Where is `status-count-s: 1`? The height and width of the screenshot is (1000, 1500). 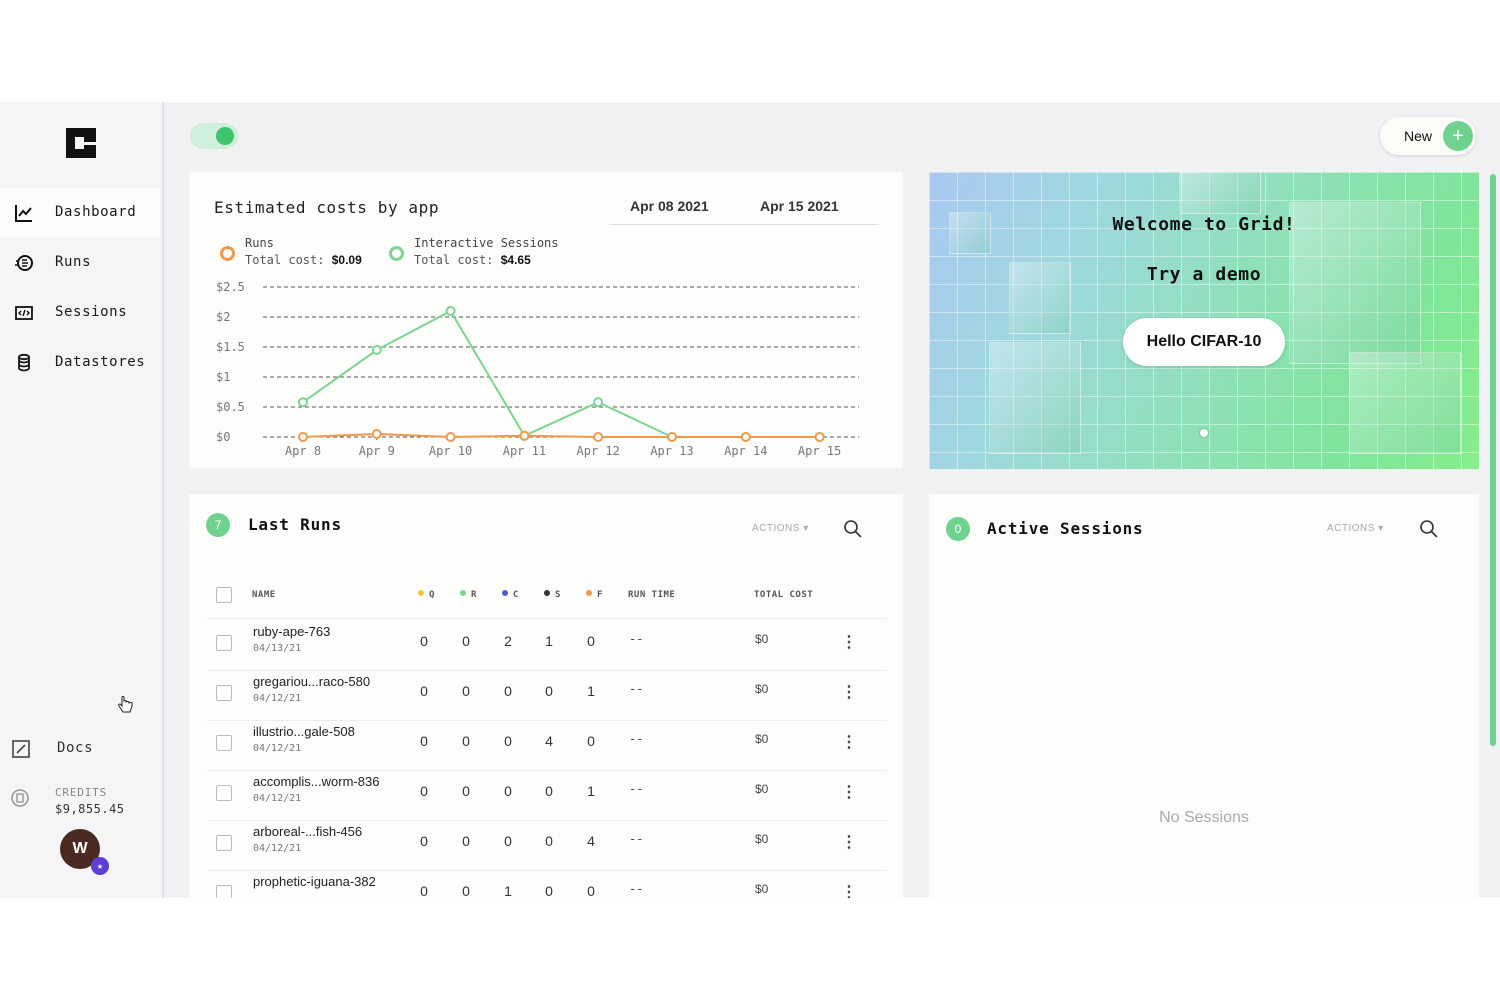 status-count-s: 1 is located at coordinates (549, 641).